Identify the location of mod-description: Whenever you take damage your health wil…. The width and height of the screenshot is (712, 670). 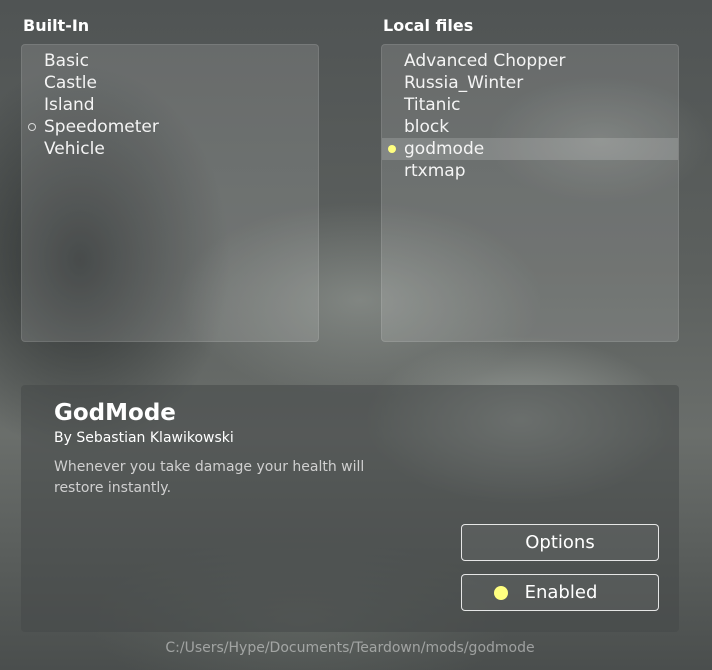
(209, 477).